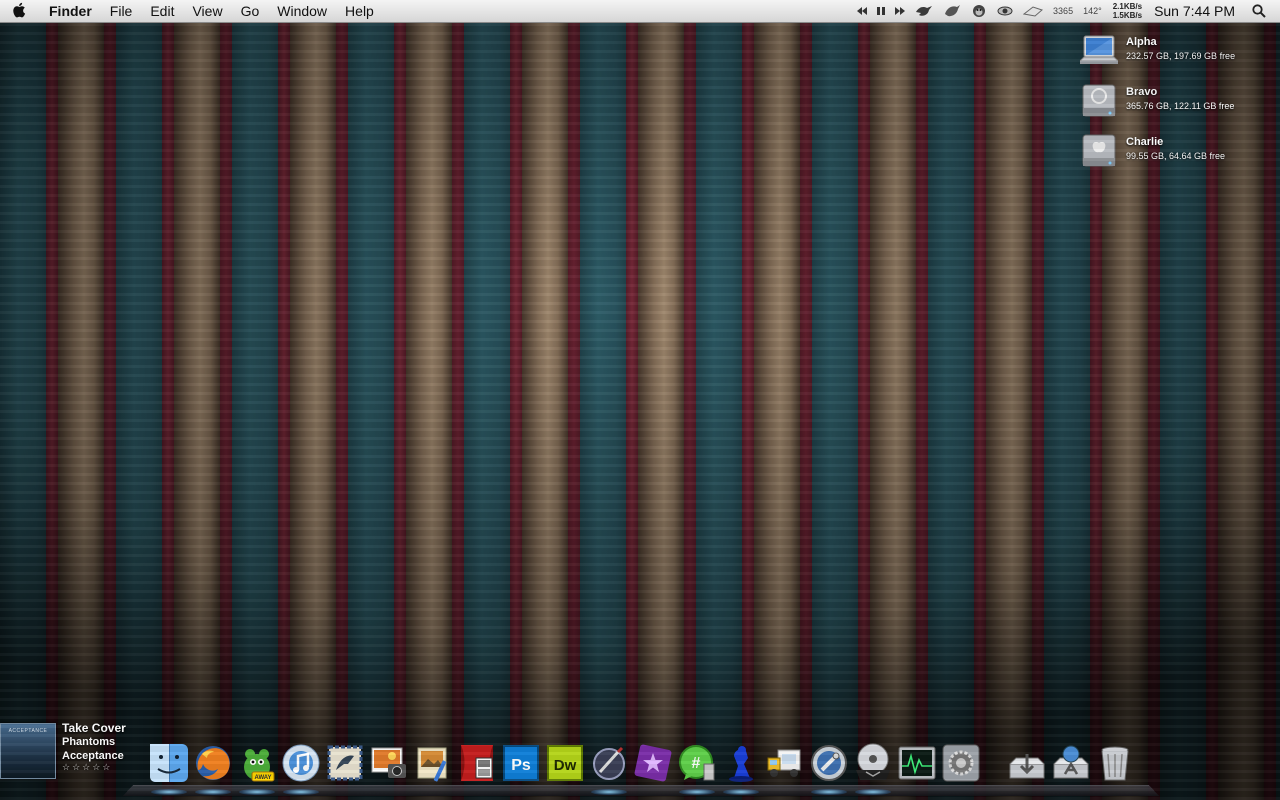  Describe the element at coordinates (1142, 92) in the screenshot. I see `drive-name: Bravo` at that location.